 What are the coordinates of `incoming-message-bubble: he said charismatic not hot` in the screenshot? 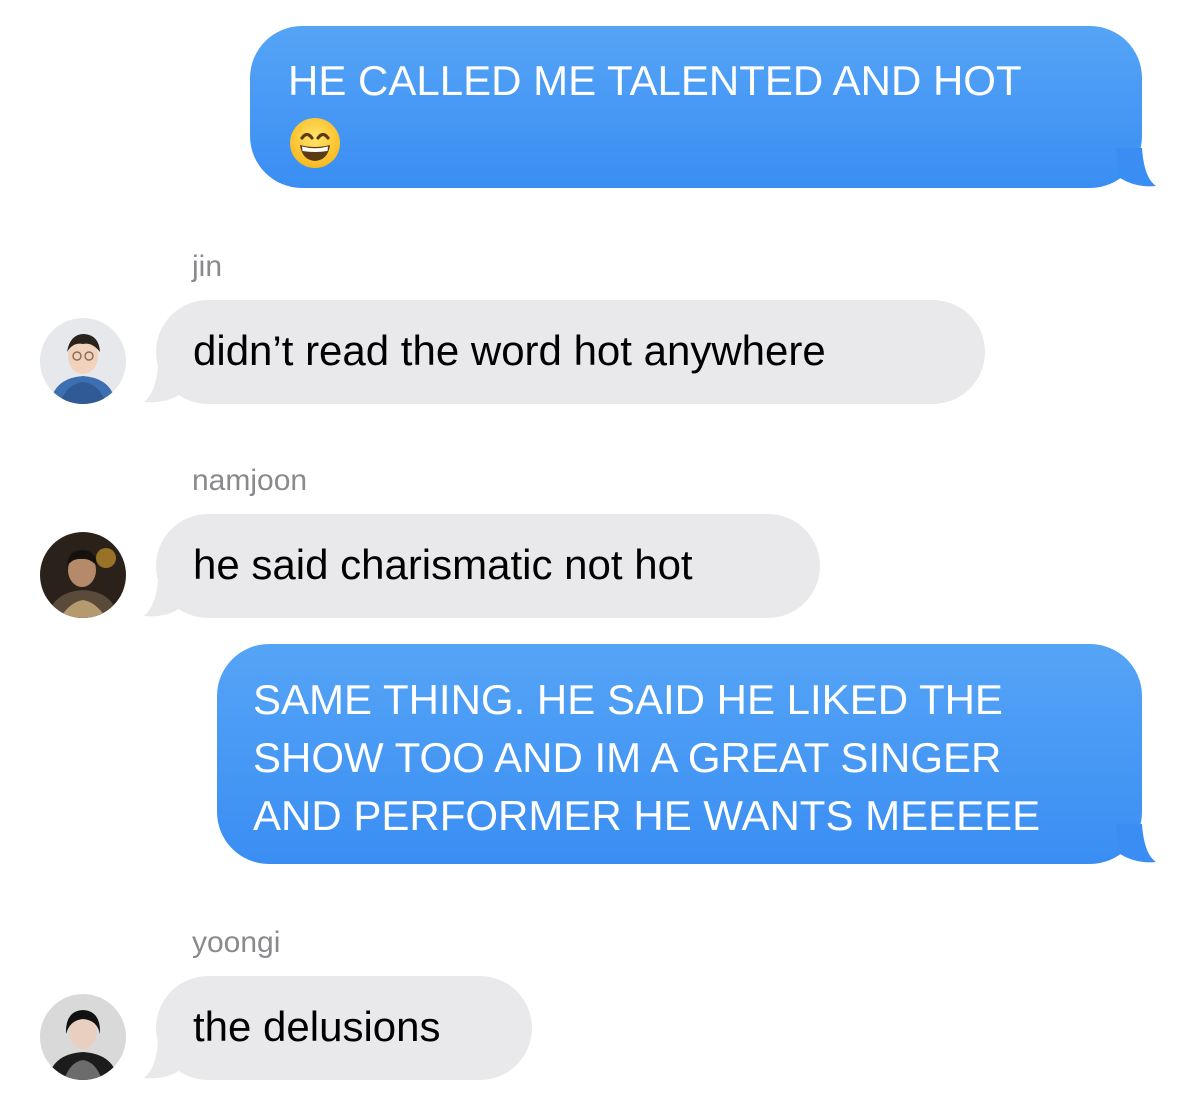 It's located at (488, 566).